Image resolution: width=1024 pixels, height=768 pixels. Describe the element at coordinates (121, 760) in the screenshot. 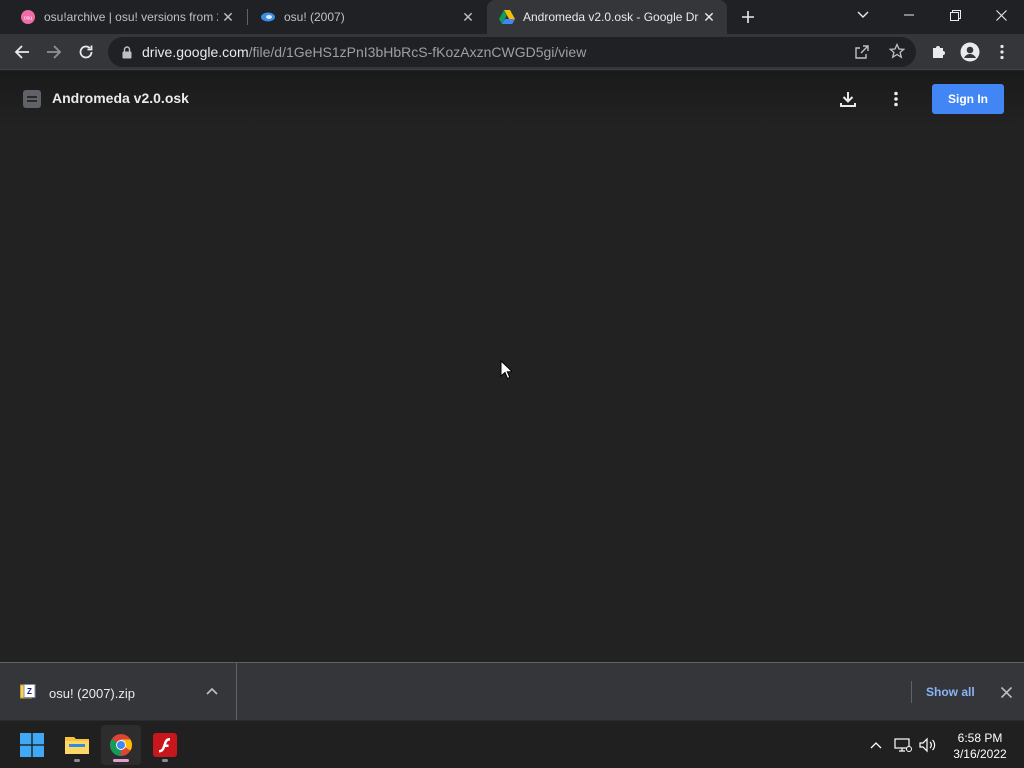

I see `active-indicator` at that location.